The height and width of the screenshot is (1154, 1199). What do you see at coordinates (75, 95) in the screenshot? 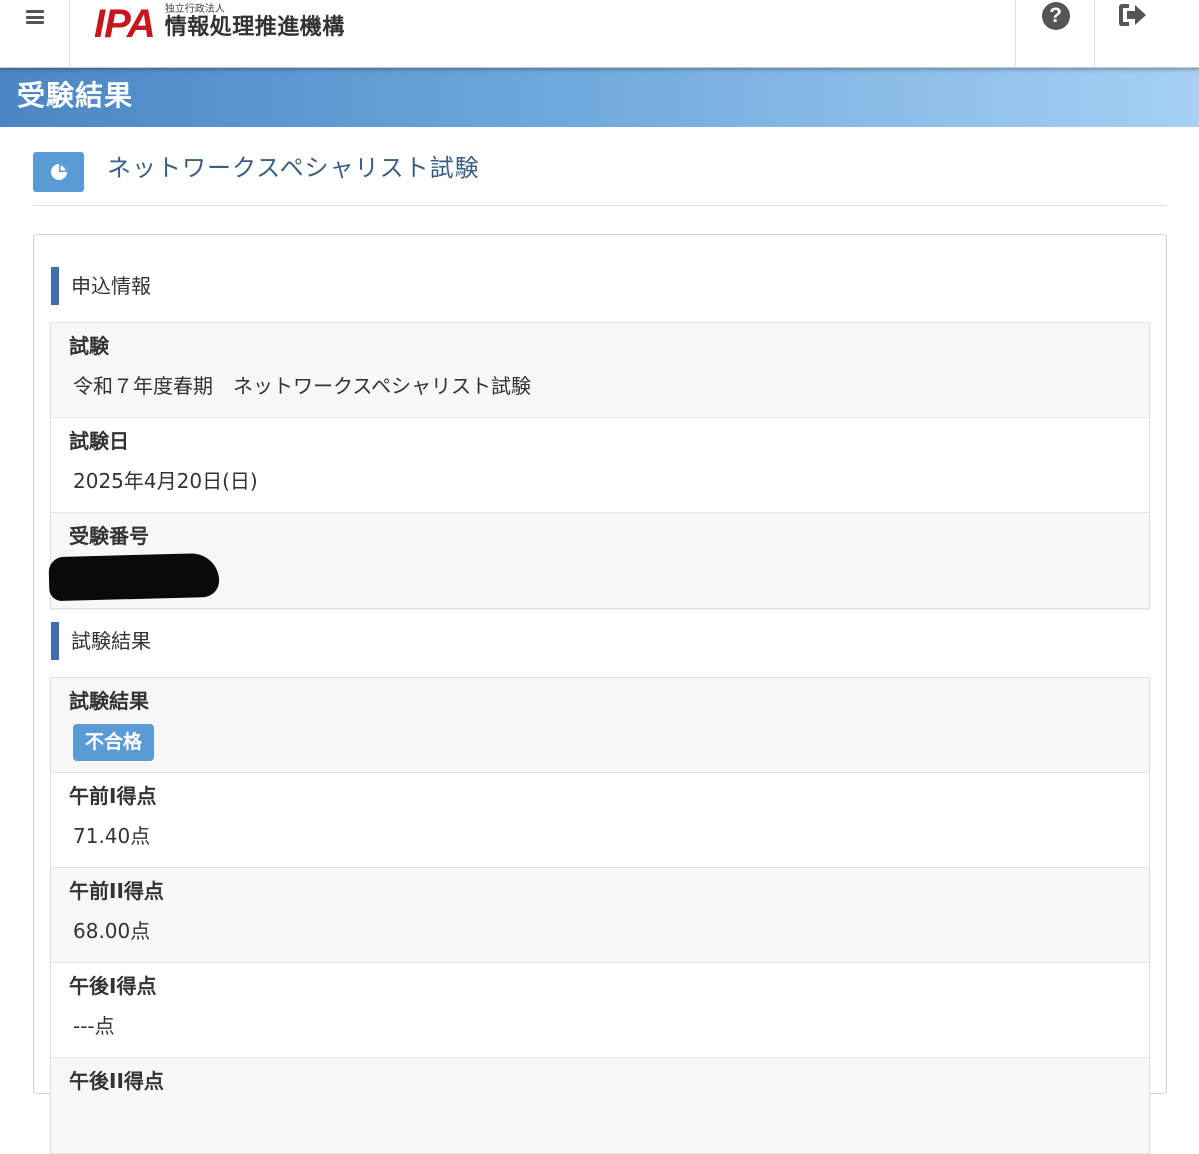
I see `page-title: 受験結果` at bounding box center [75, 95].